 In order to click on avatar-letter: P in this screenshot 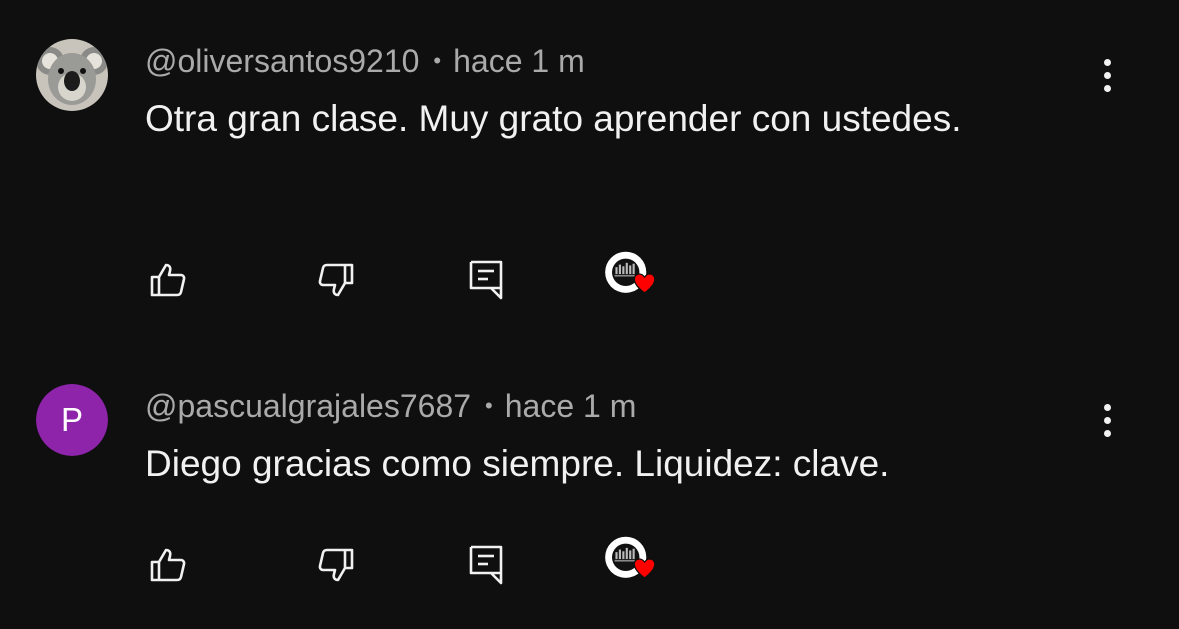, I will do `click(72, 420)`.